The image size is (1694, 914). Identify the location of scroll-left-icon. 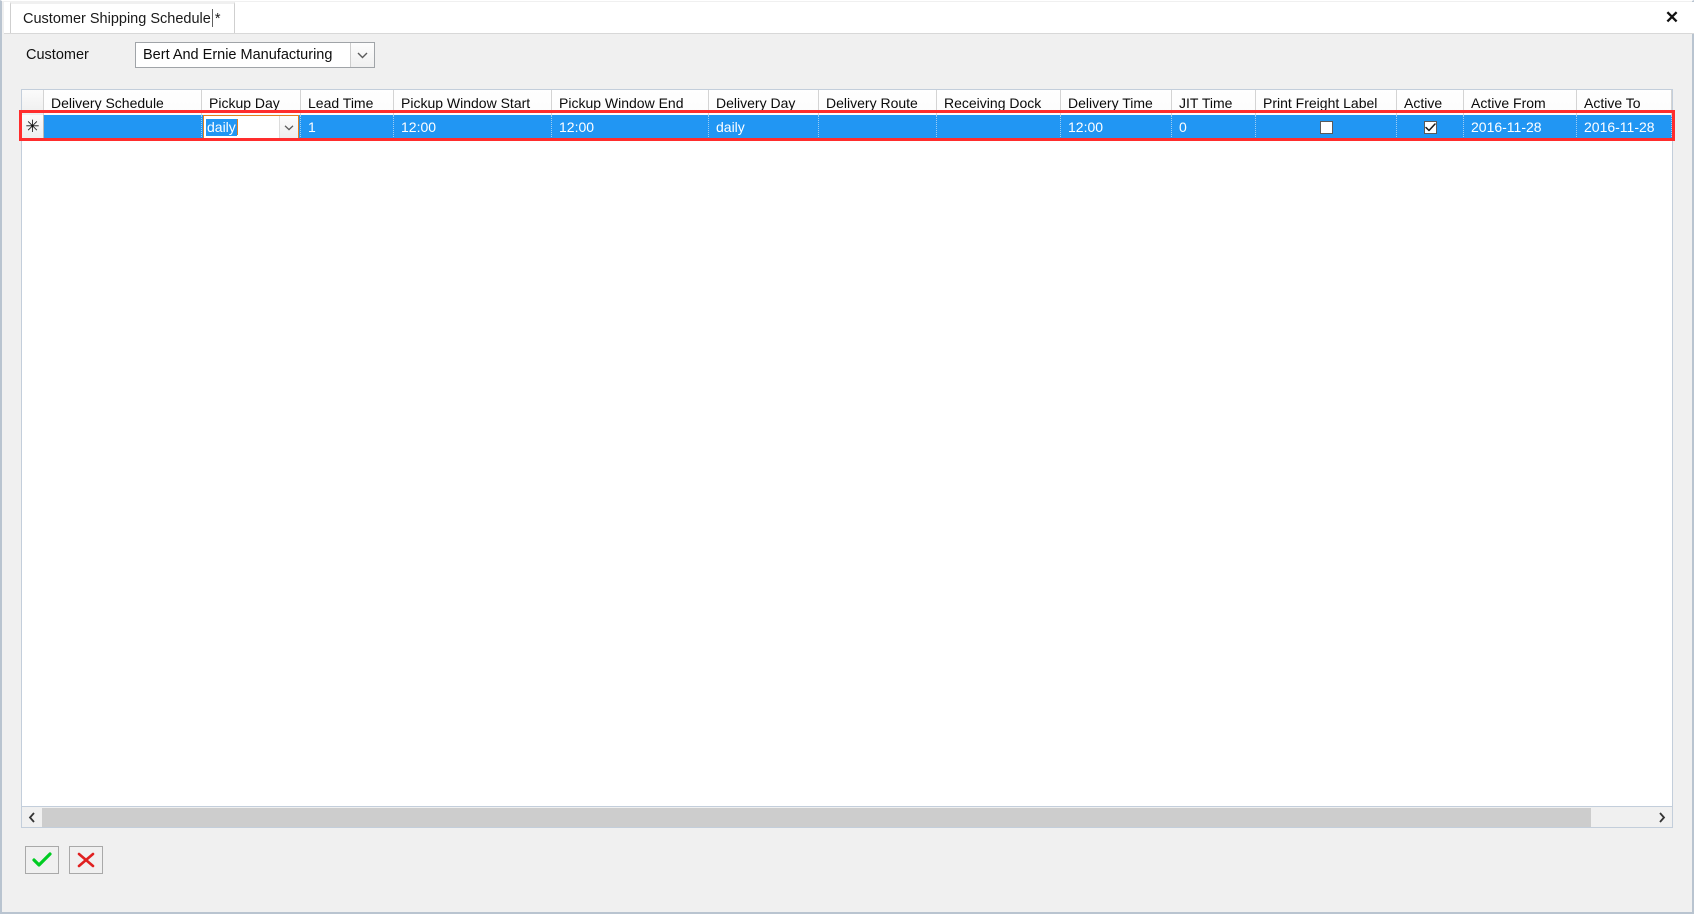
(32, 817).